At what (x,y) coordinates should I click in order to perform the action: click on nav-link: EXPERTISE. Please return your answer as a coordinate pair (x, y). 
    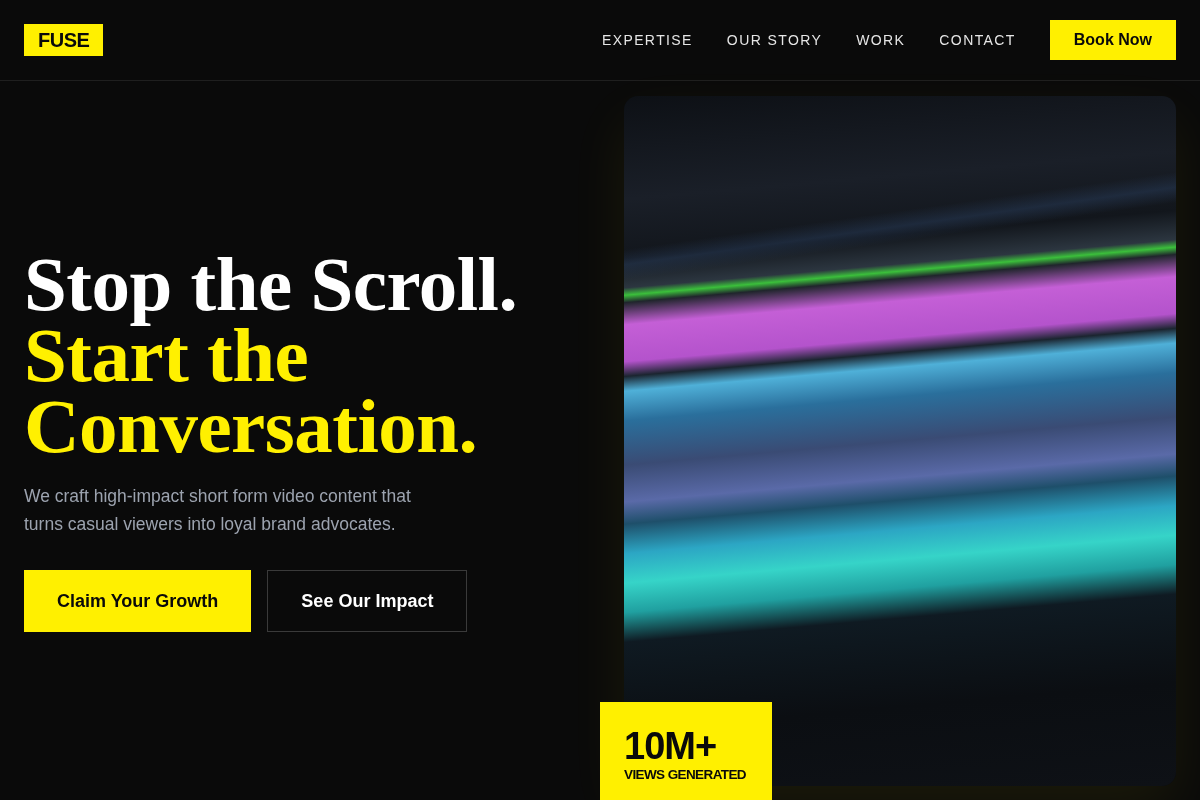
    Looking at the image, I should click on (647, 40).